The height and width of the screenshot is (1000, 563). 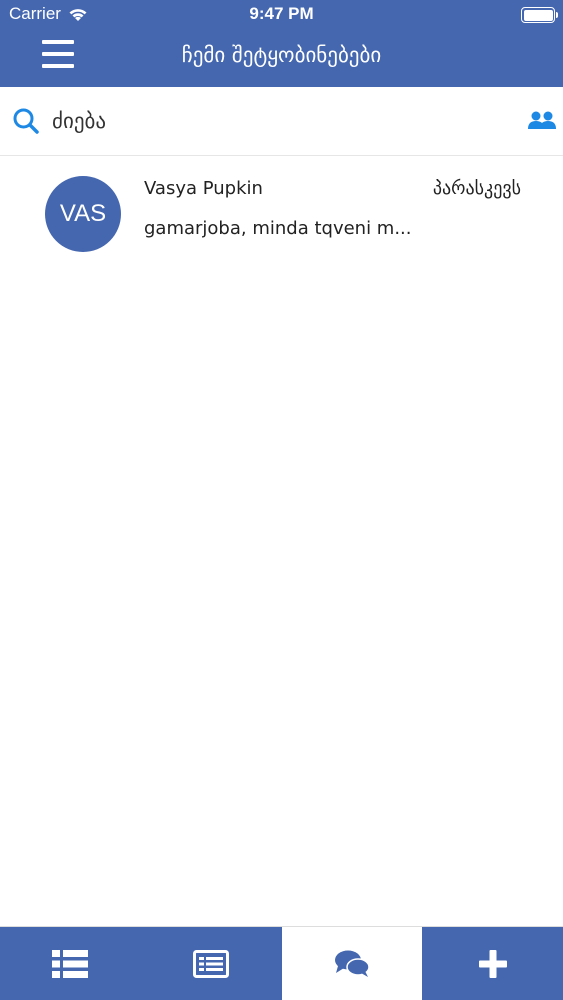 What do you see at coordinates (542, 120) in the screenshot?
I see `group-icon` at bounding box center [542, 120].